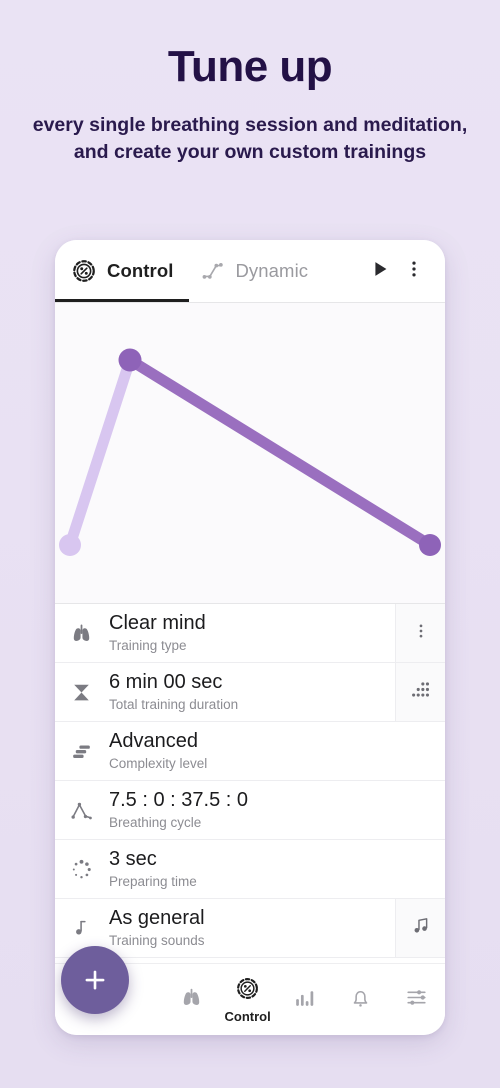 This screenshot has height=1088, width=500. I want to click on list-item-menu-button, so click(420, 633).